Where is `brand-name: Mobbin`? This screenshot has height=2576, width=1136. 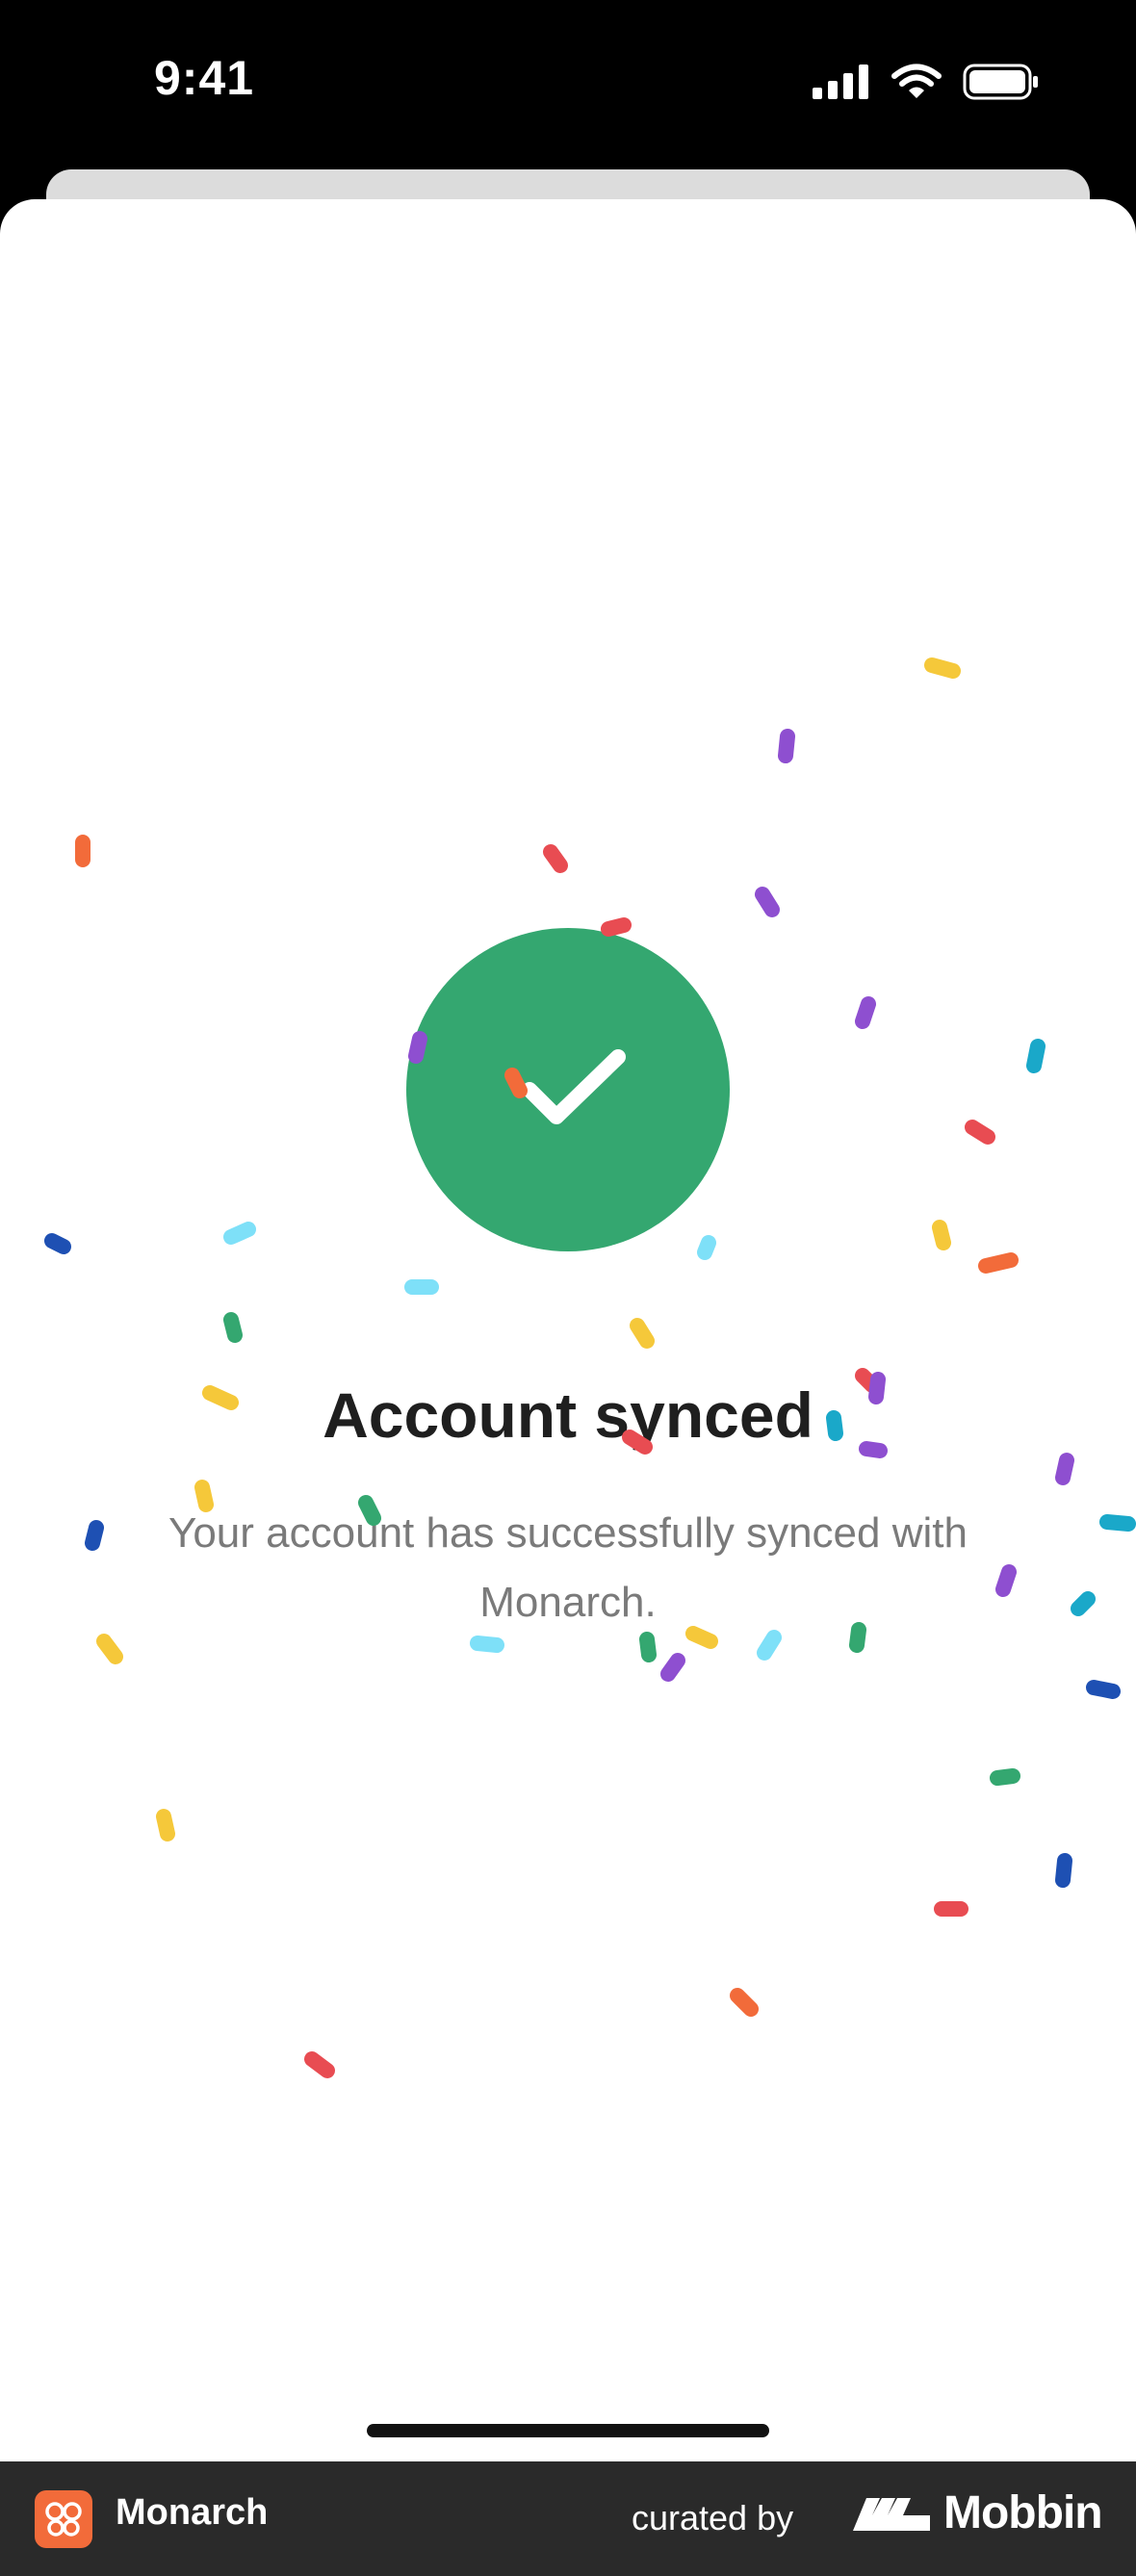 brand-name: Mobbin is located at coordinates (1023, 2512).